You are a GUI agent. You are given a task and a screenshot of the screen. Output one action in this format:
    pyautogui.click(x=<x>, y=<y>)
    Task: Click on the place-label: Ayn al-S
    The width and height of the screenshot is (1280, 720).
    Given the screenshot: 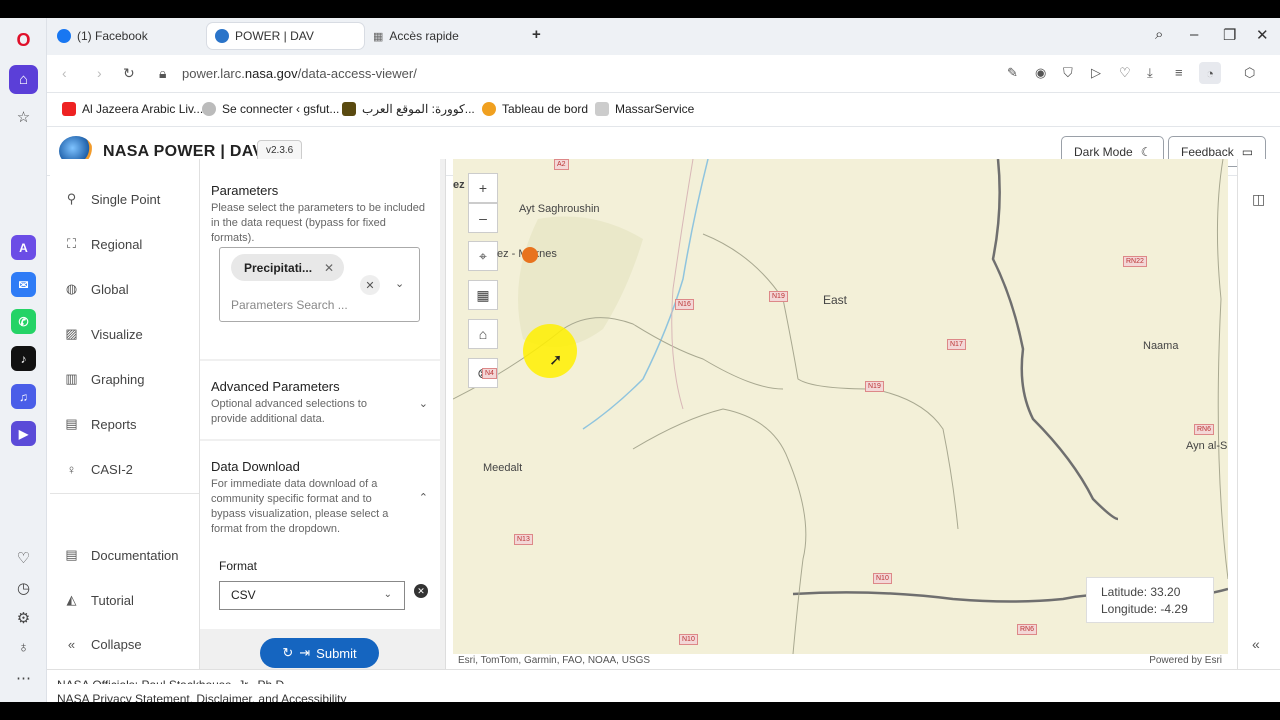 What is the action you would take?
    pyautogui.click(x=1207, y=446)
    